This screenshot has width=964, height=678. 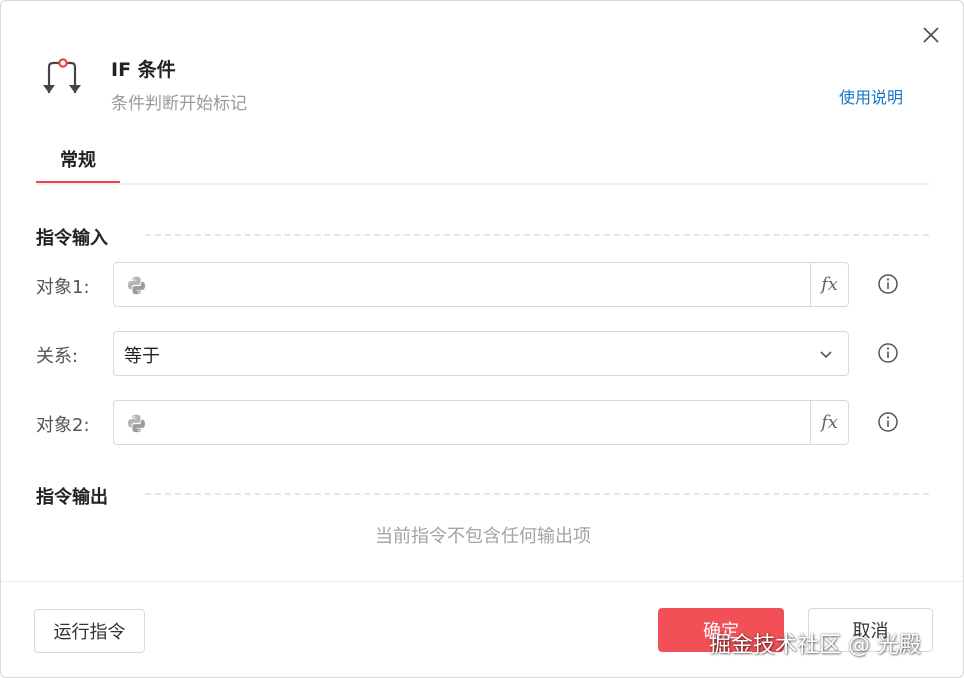 What do you see at coordinates (482, 184) in the screenshot?
I see `tab-divider` at bounding box center [482, 184].